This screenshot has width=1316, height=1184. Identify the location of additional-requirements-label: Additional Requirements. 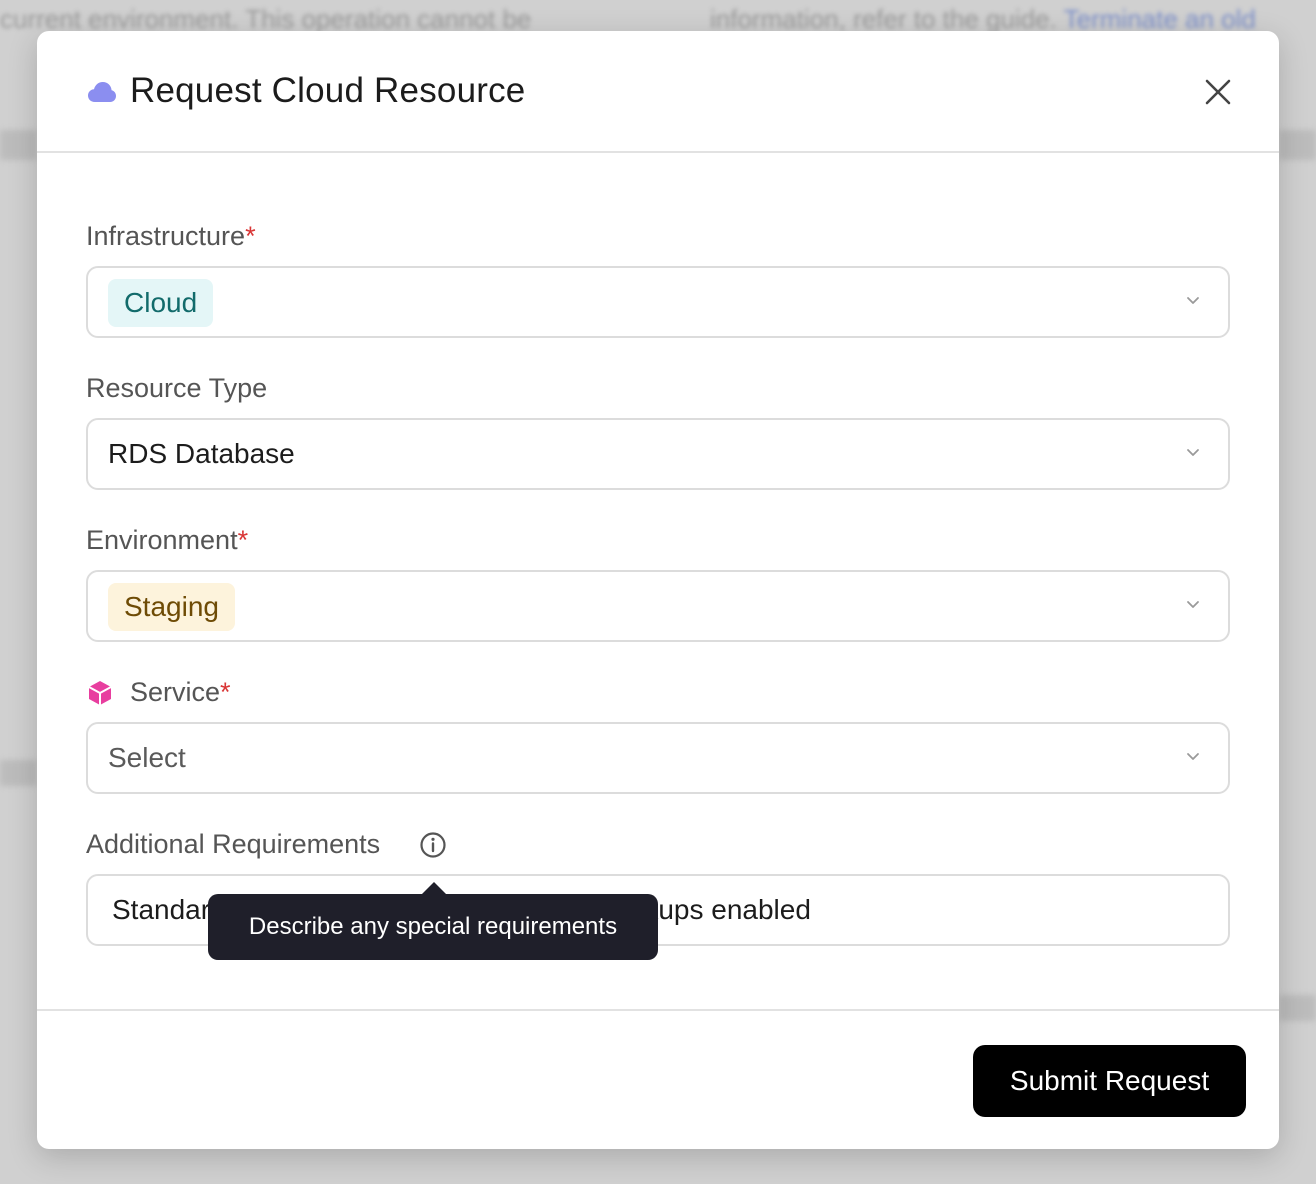
(233, 844).